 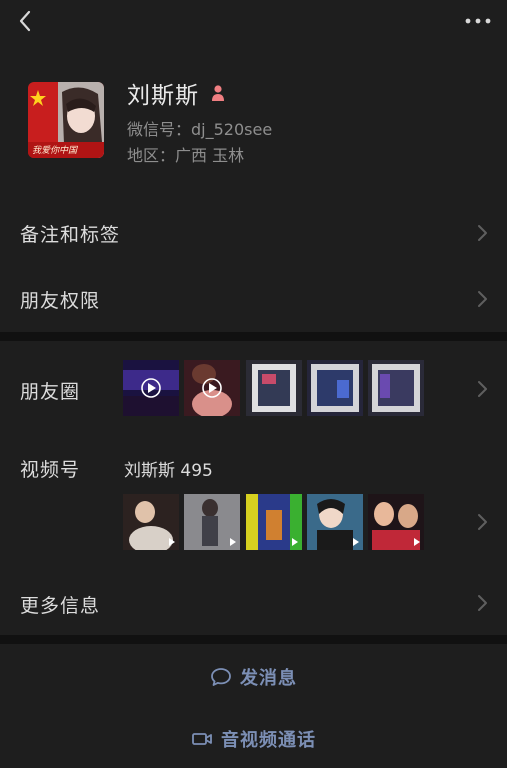 What do you see at coordinates (70, 235) in the screenshot?
I see `remark-tags-label: 备注和标签` at bounding box center [70, 235].